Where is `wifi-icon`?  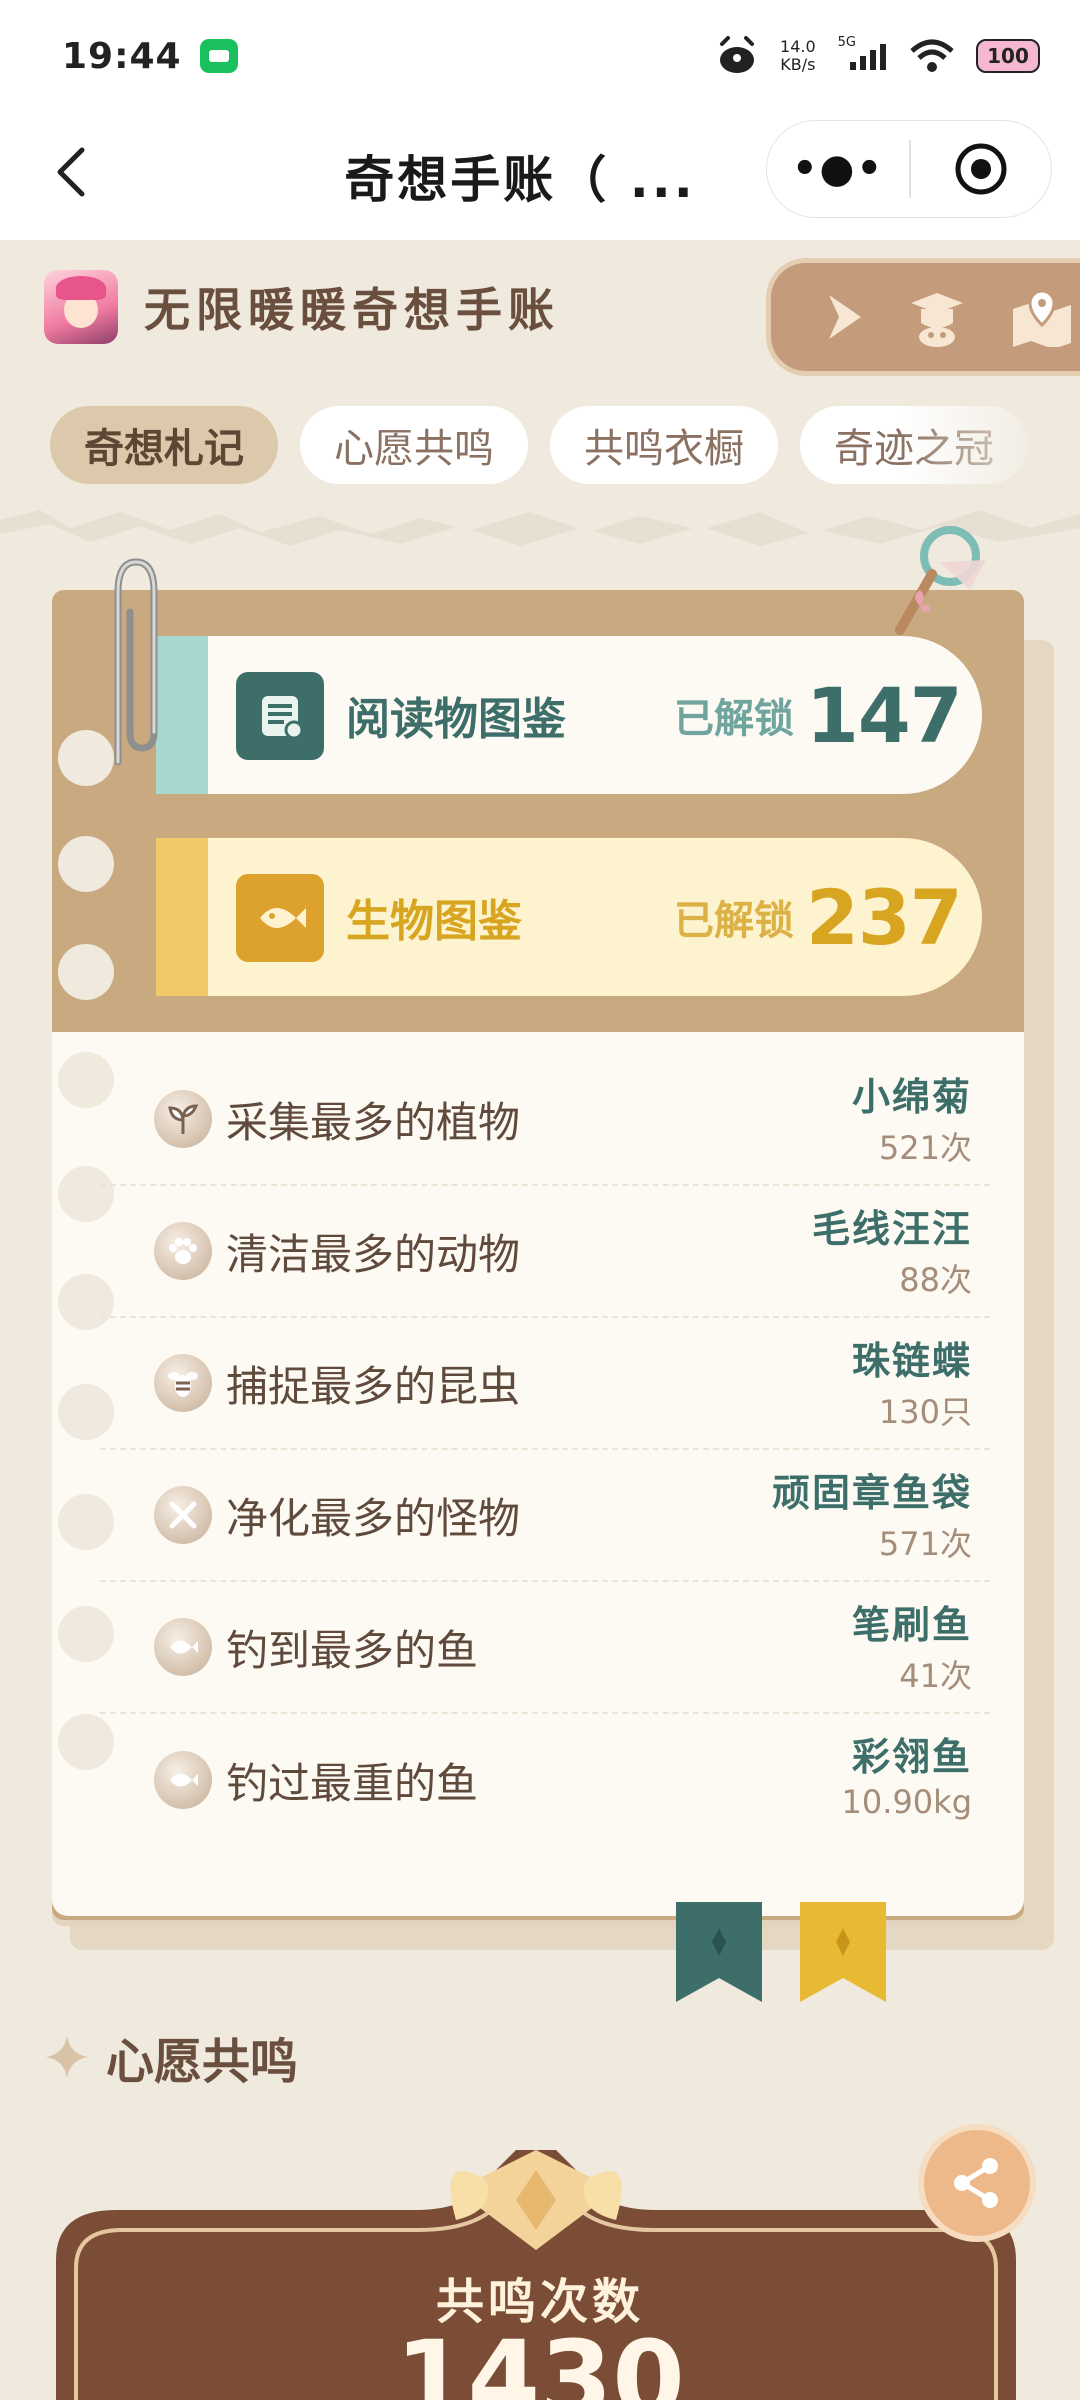 wifi-icon is located at coordinates (932, 55).